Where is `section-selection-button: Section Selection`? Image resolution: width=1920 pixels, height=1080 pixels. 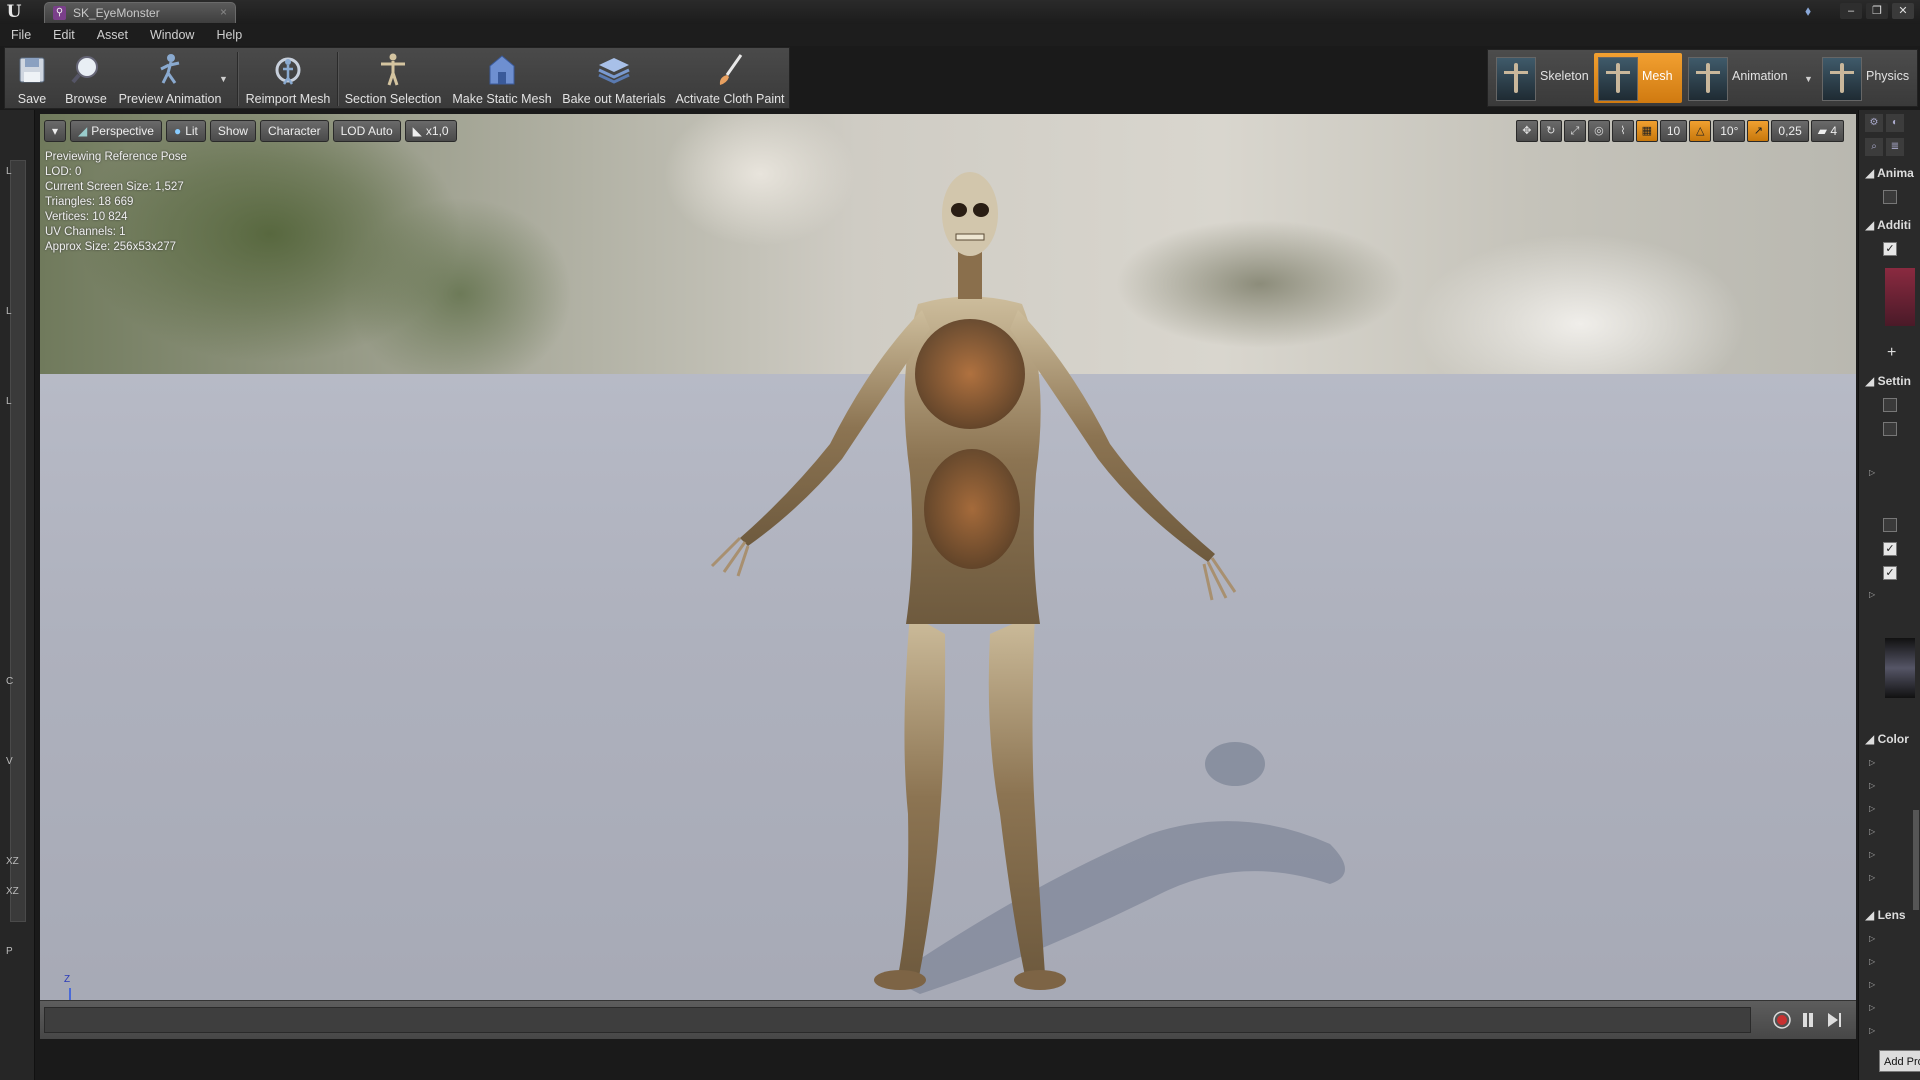 section-selection-button: Section Selection is located at coordinates (393, 78).